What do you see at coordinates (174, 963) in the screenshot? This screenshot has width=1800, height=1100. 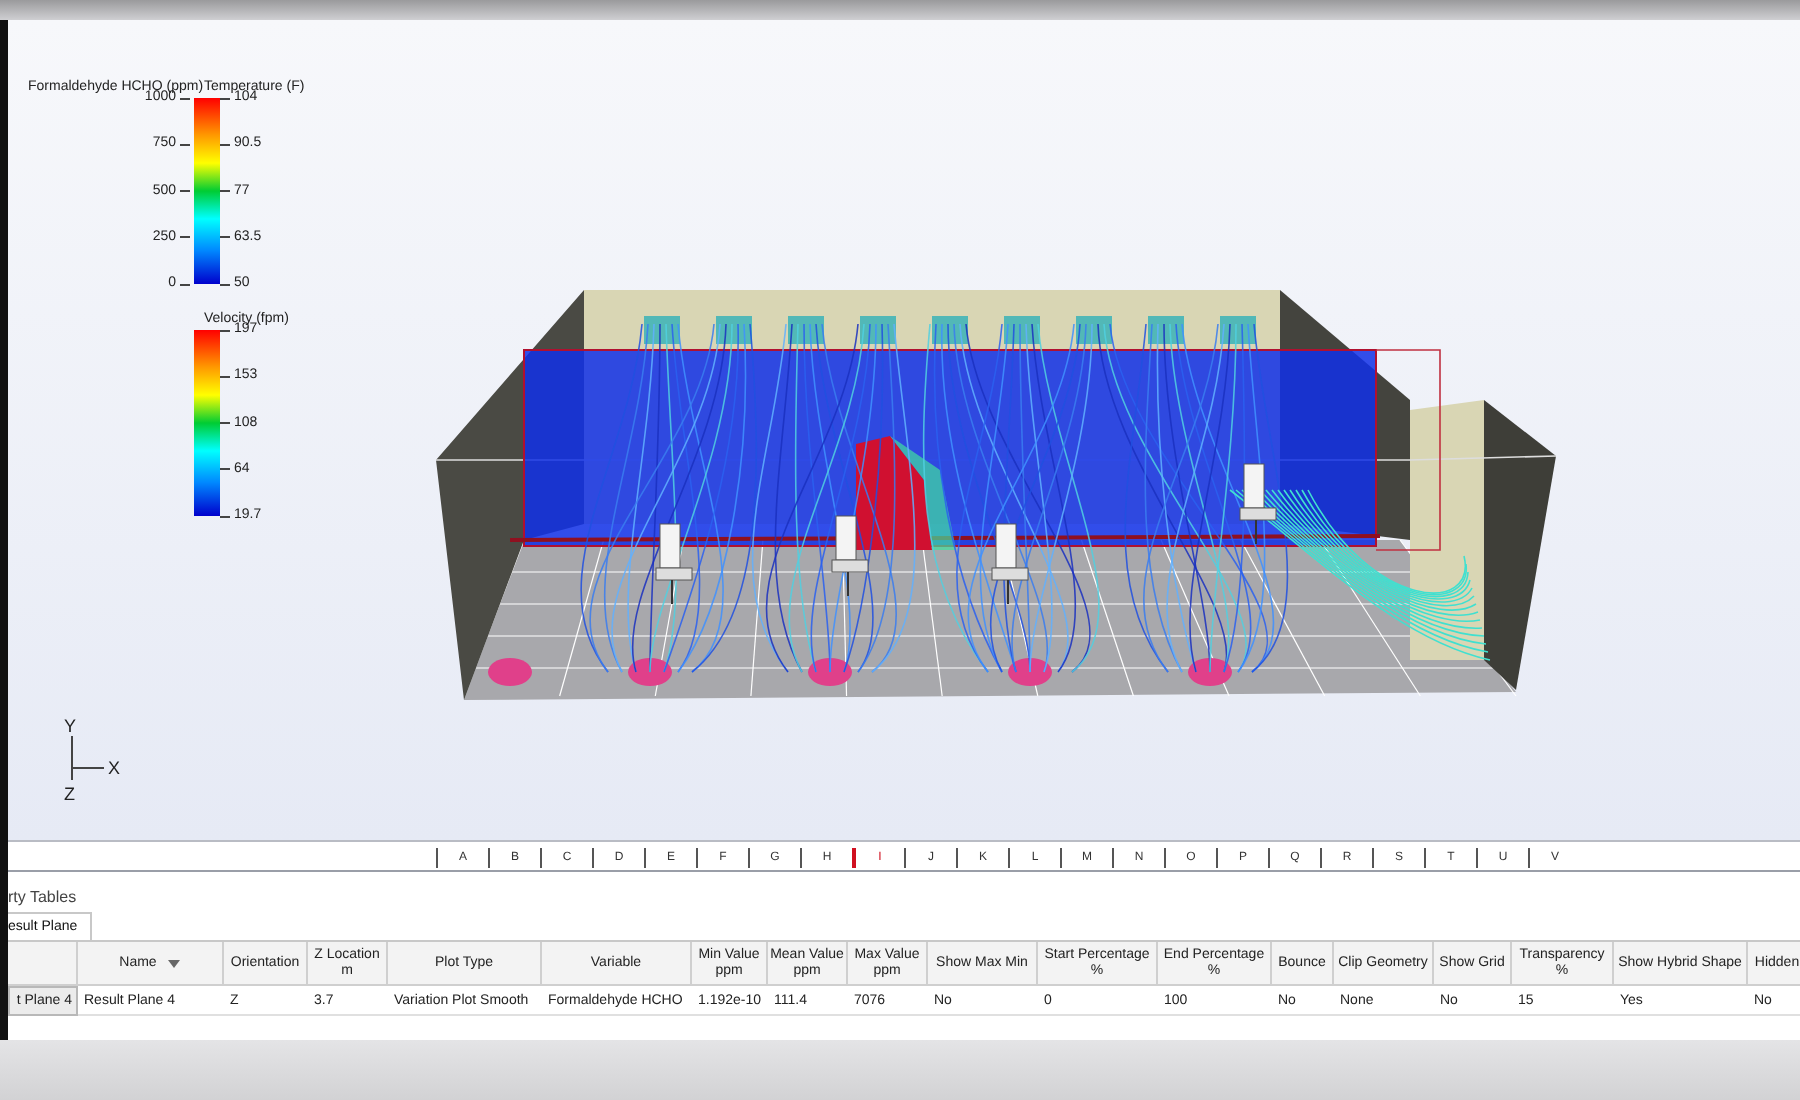 I see `dropdown-icon` at bounding box center [174, 963].